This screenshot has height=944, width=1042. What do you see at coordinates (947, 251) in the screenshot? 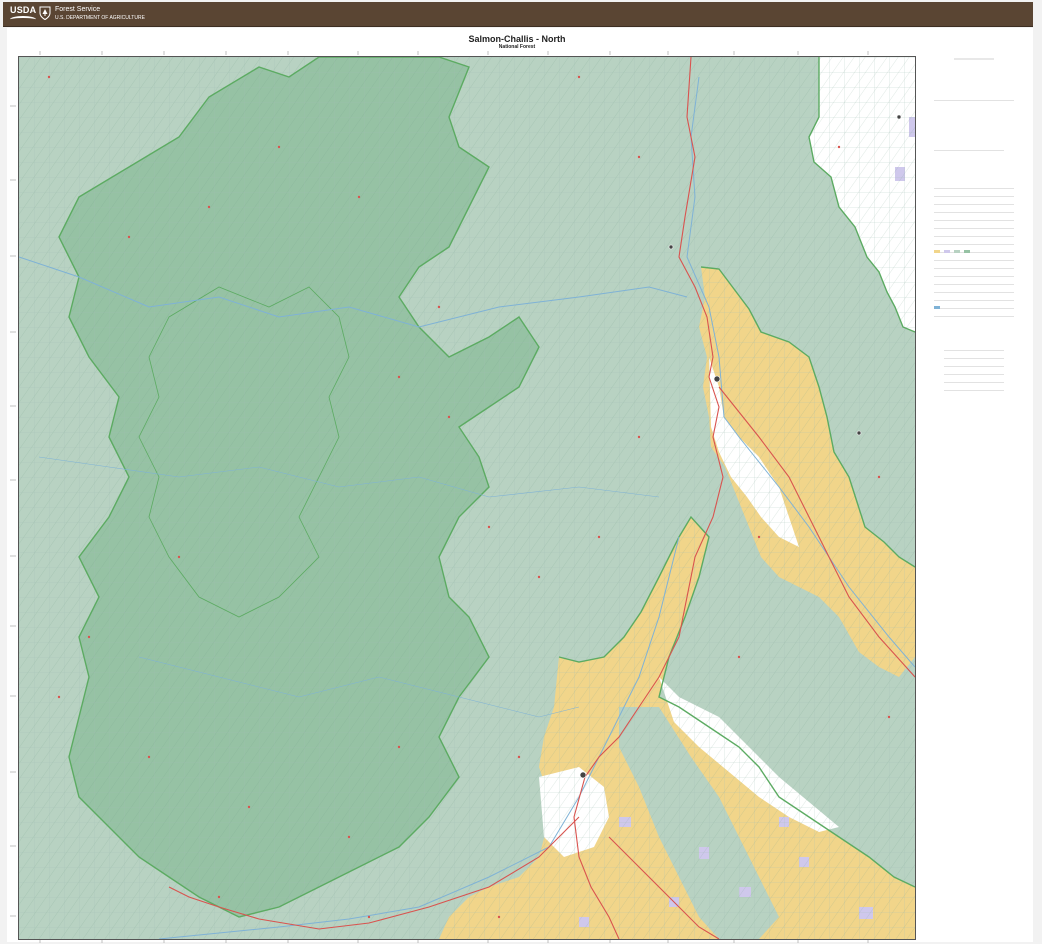
I see `legend-swatch-state` at bounding box center [947, 251].